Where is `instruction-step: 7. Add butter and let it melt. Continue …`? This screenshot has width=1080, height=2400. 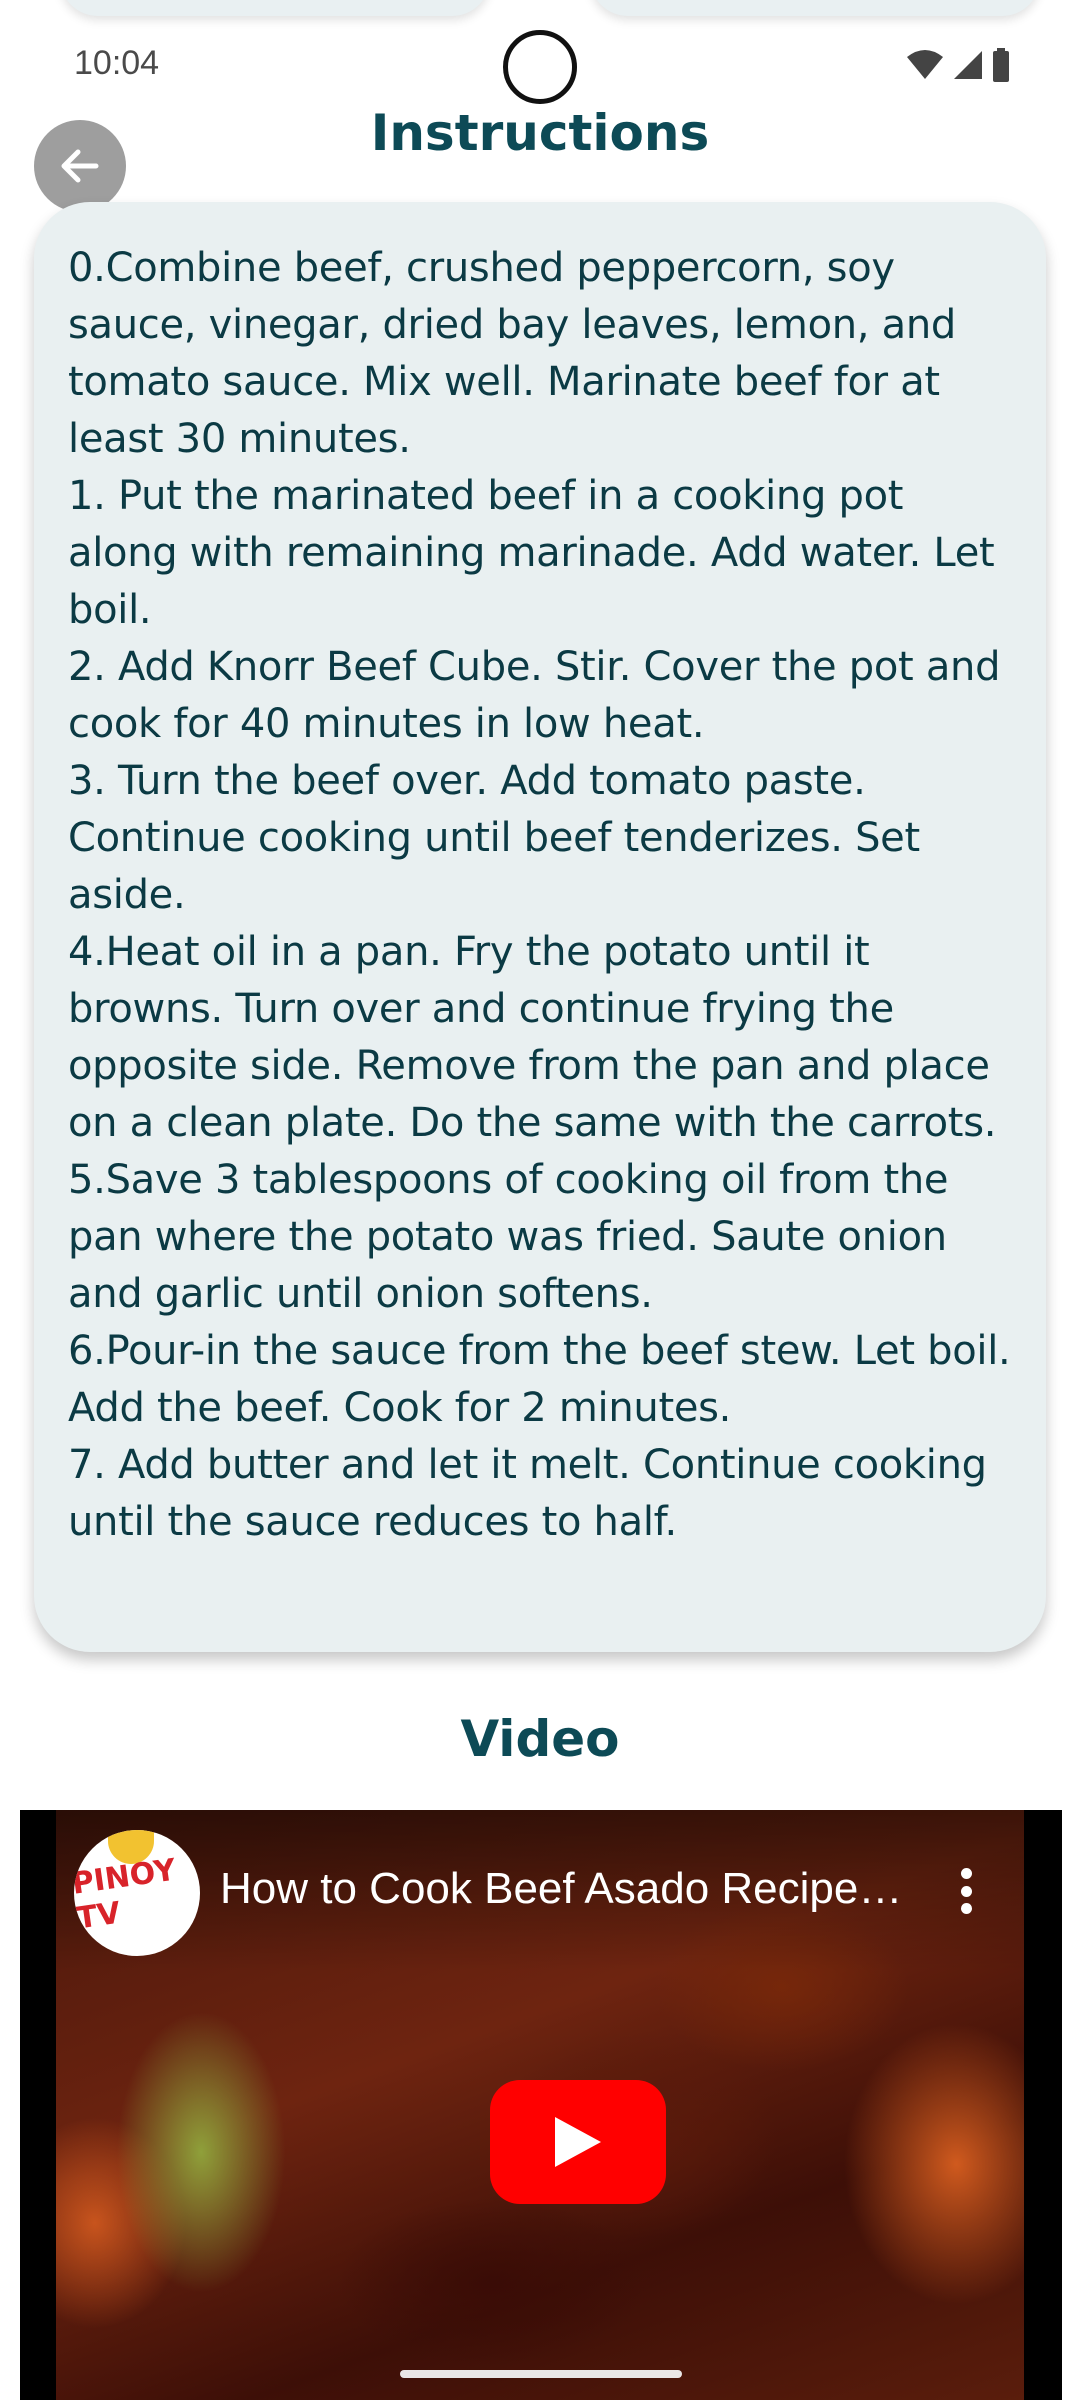 instruction-step: 7. Add butter and let it melt. Continue … is located at coordinates (527, 1493).